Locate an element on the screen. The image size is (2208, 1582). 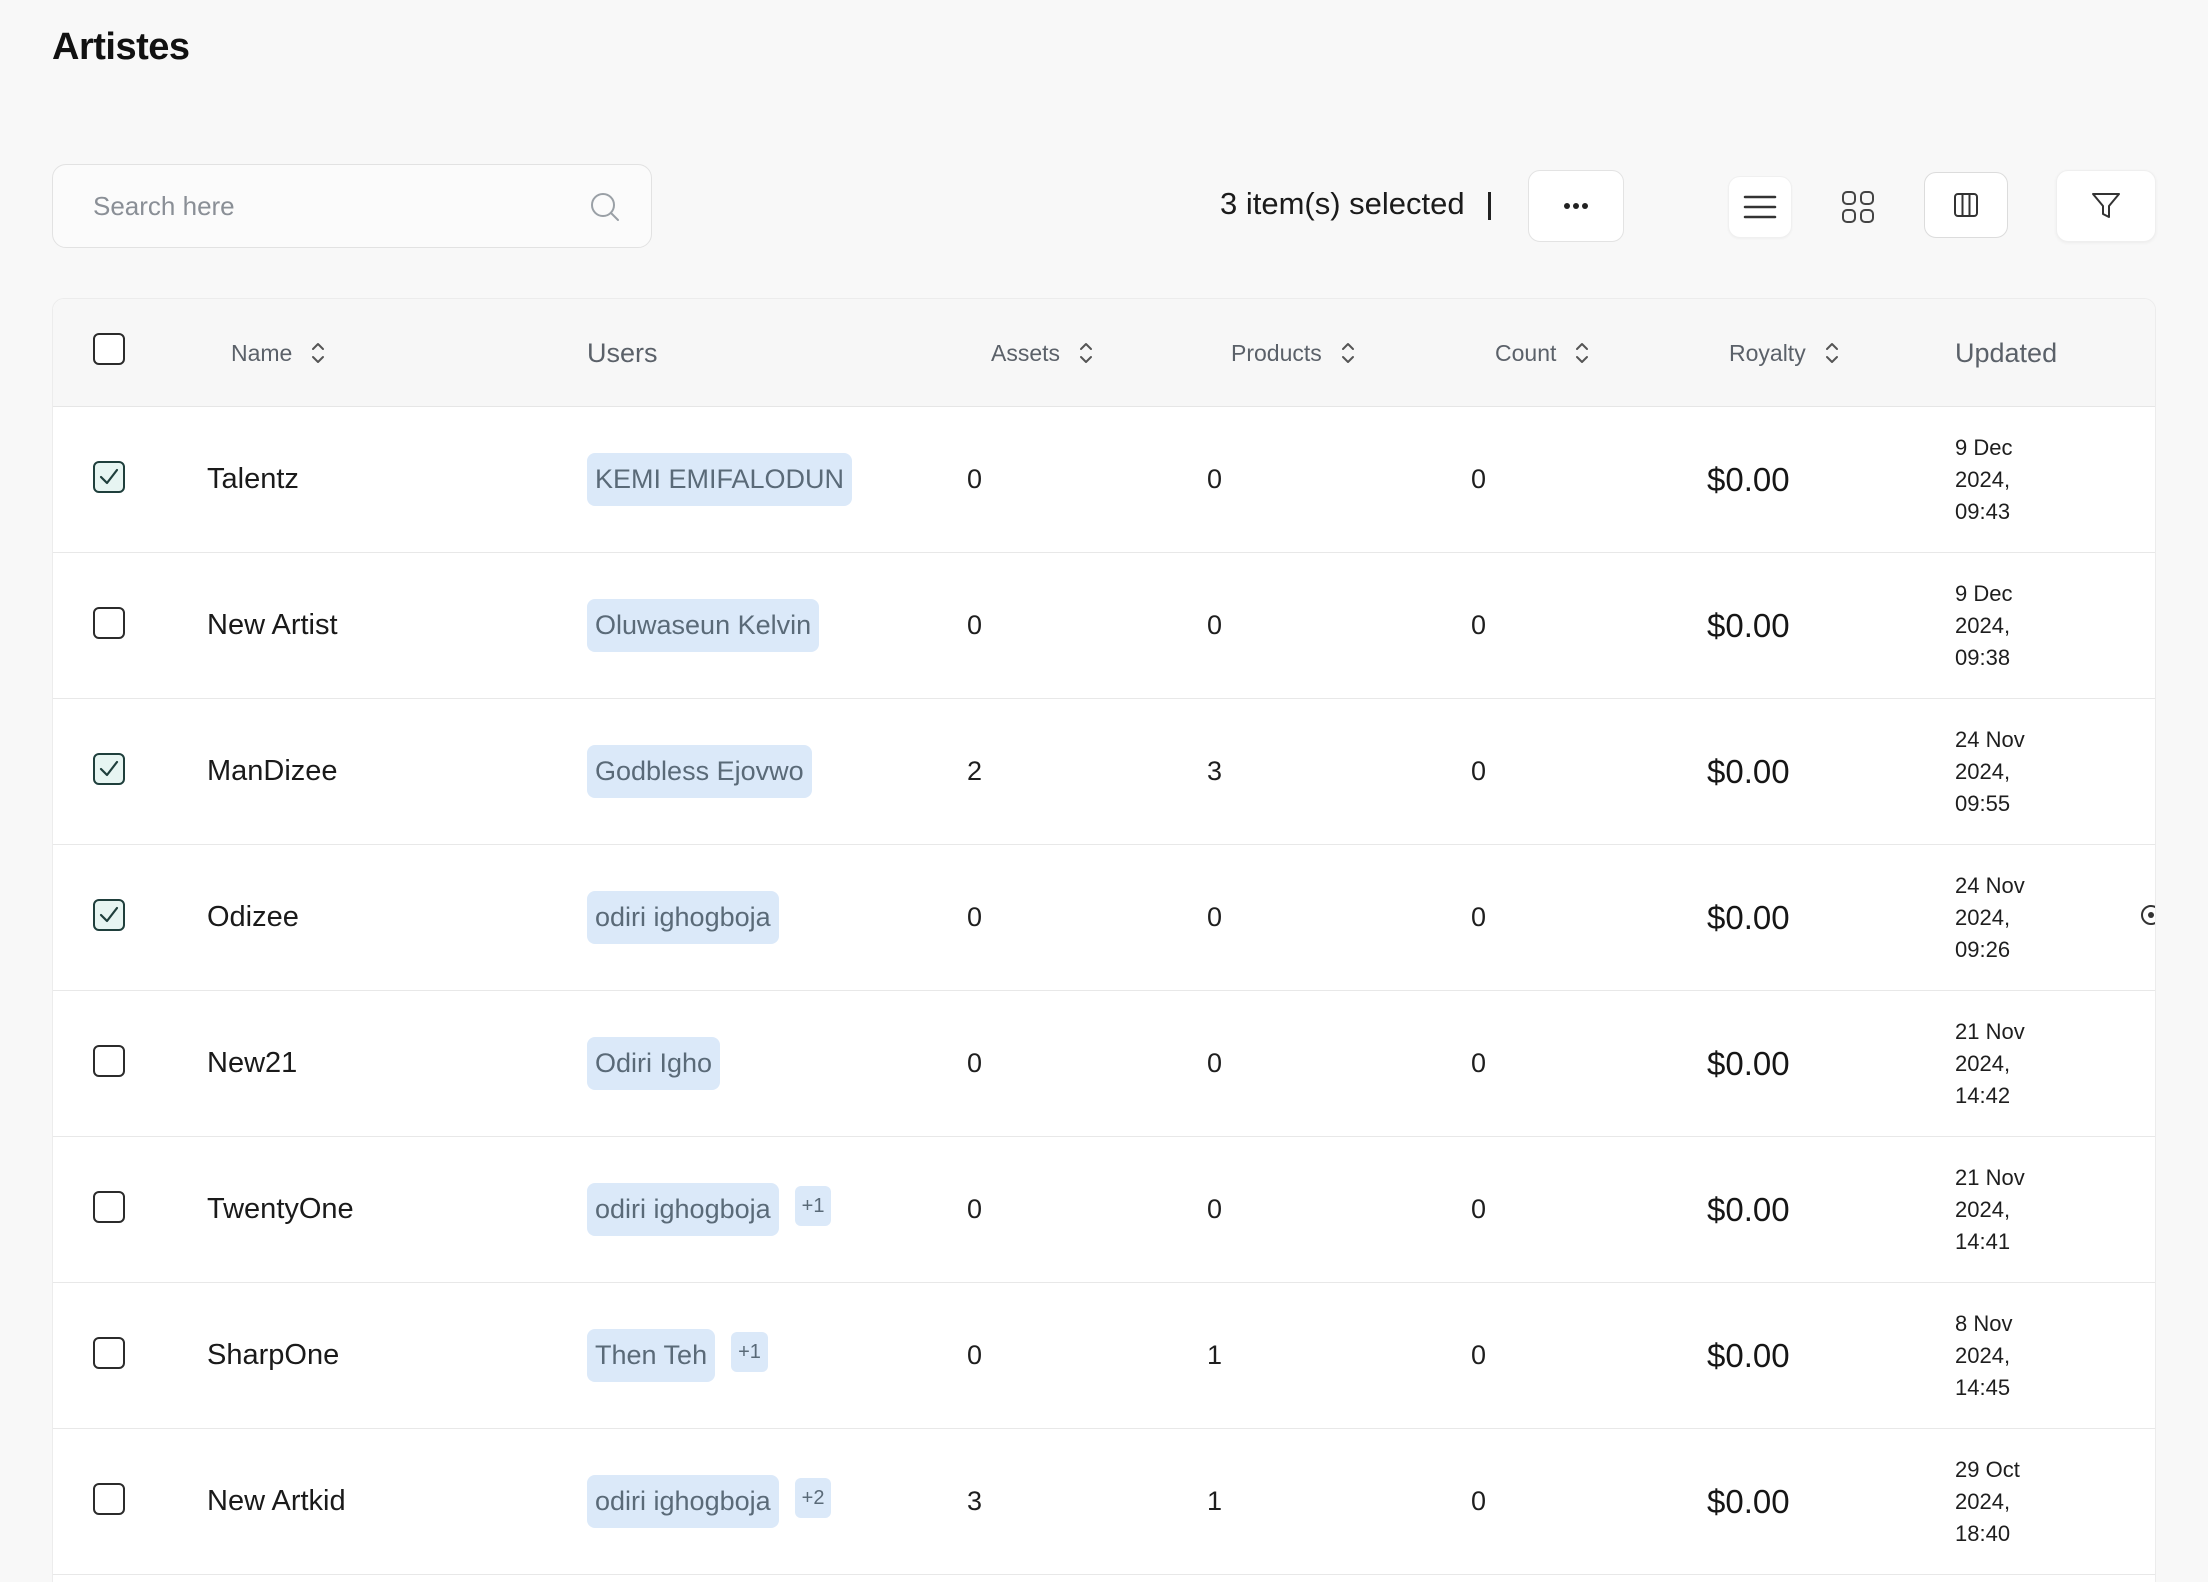
artist-name: New21 is located at coordinates (252, 1063).